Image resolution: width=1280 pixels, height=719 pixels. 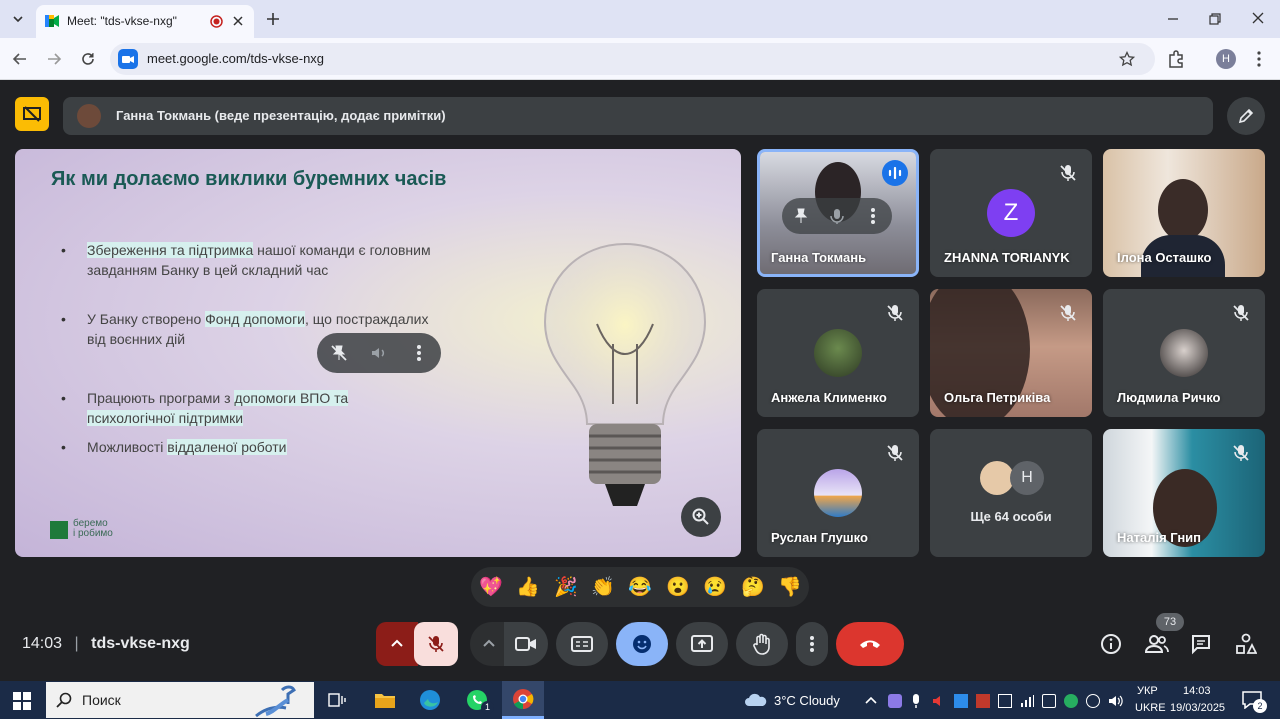 I want to click on people-icon, so click(x=1156, y=644).